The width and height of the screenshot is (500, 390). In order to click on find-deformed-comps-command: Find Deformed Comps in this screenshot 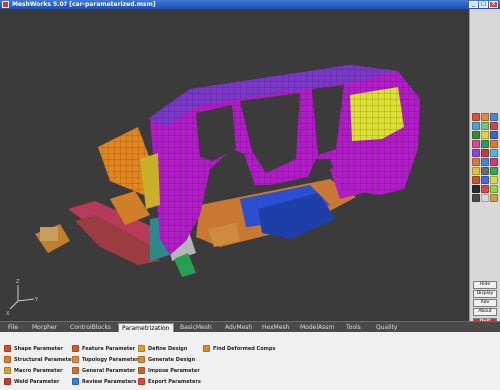, I will do `click(239, 348)`.